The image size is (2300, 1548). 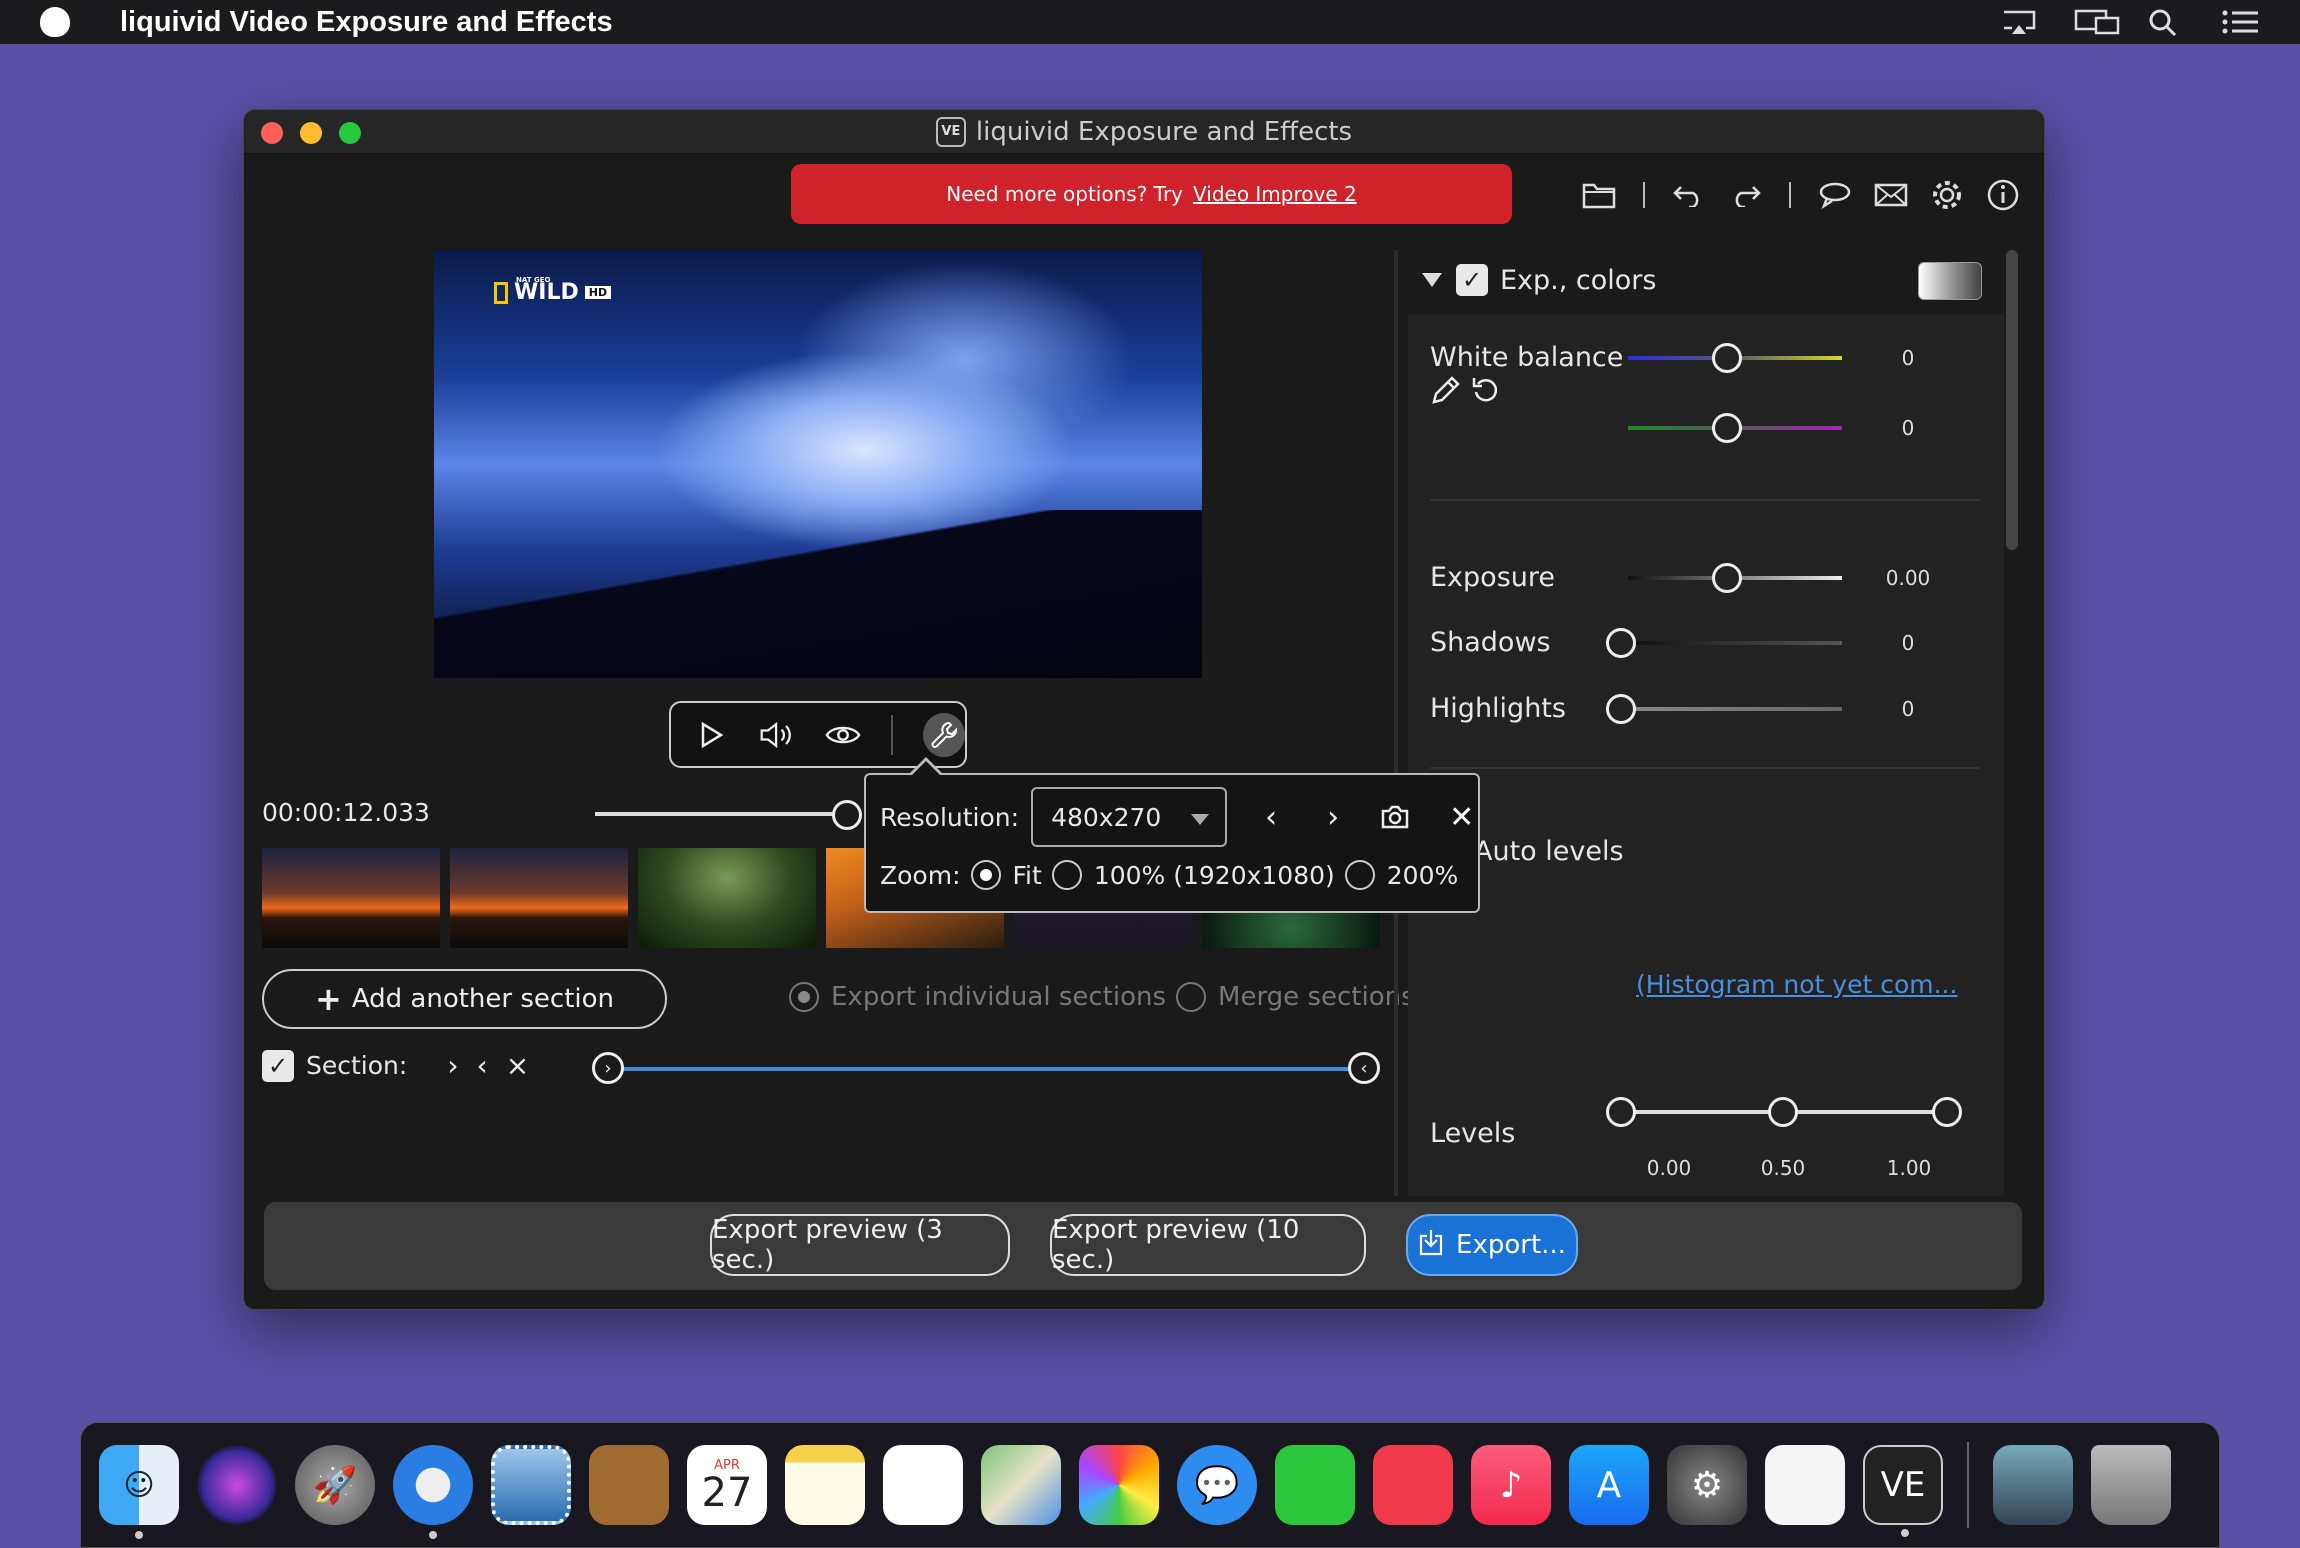 I want to click on maps-icon, so click(x=1021, y=1485).